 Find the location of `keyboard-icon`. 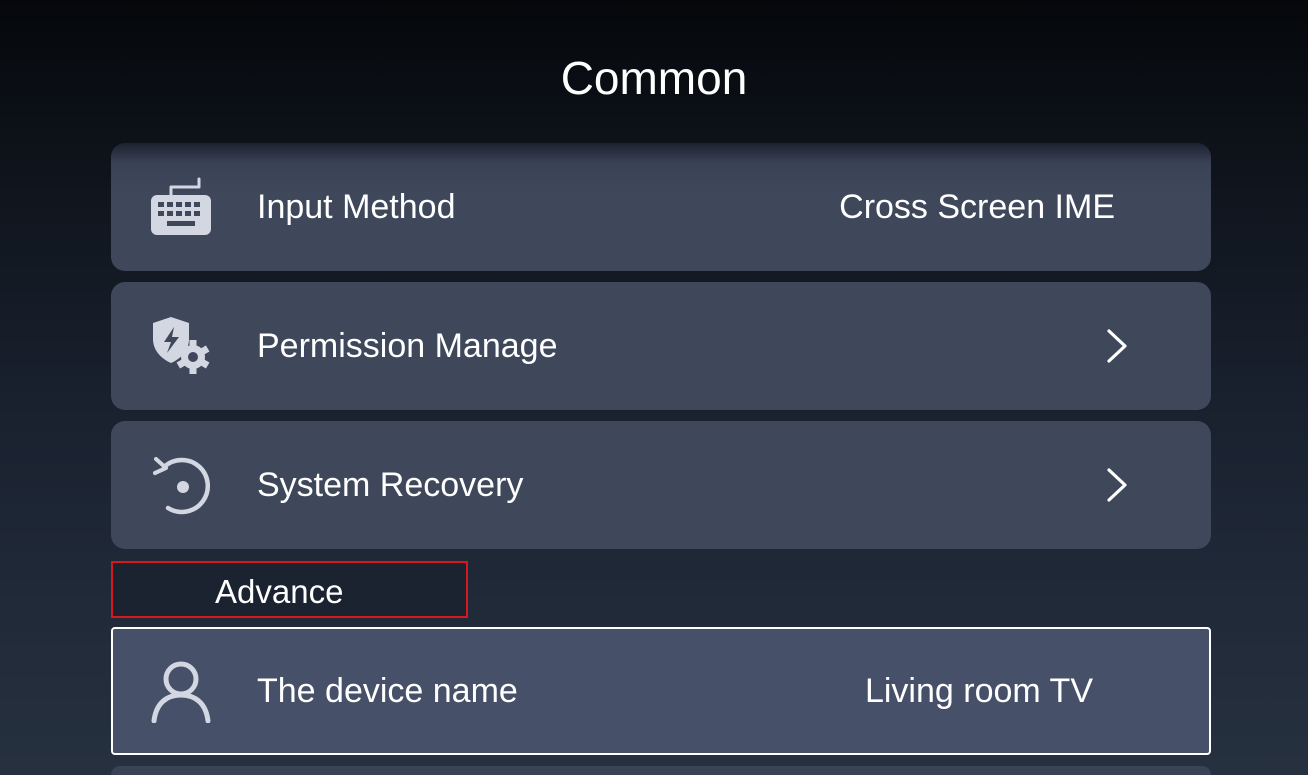

keyboard-icon is located at coordinates (181, 207).